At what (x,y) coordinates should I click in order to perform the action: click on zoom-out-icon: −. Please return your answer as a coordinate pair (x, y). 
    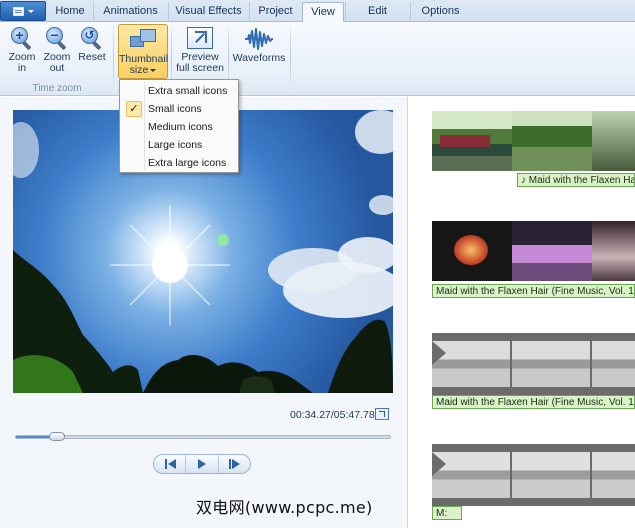
    Looking at the image, I should click on (57, 38).